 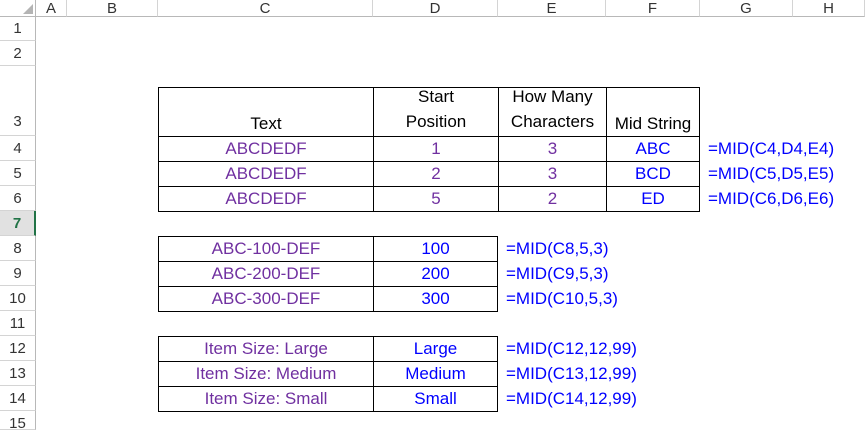 I want to click on formula-text-f5: =MID(C5,D5,E5), so click(x=771, y=173).